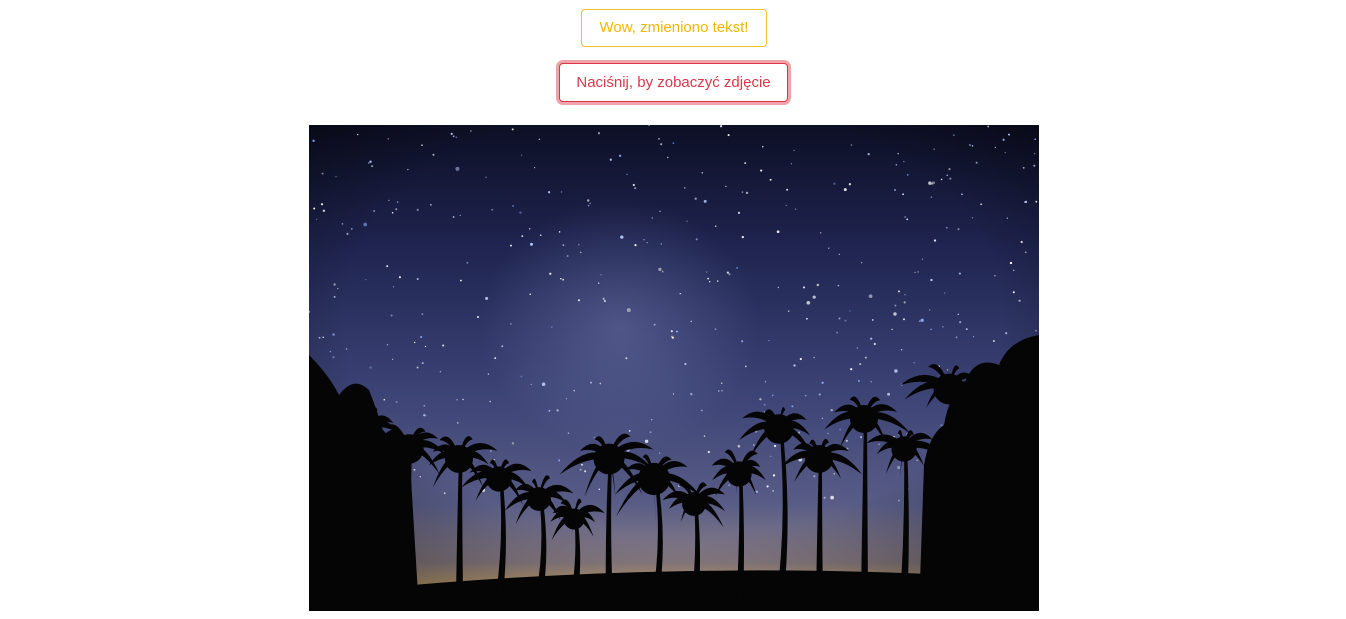 The height and width of the screenshot is (619, 1346). What do you see at coordinates (673, 82) in the screenshot?
I see `show-photo-button: Naciśnij, by zobaczyć zdjęcie` at bounding box center [673, 82].